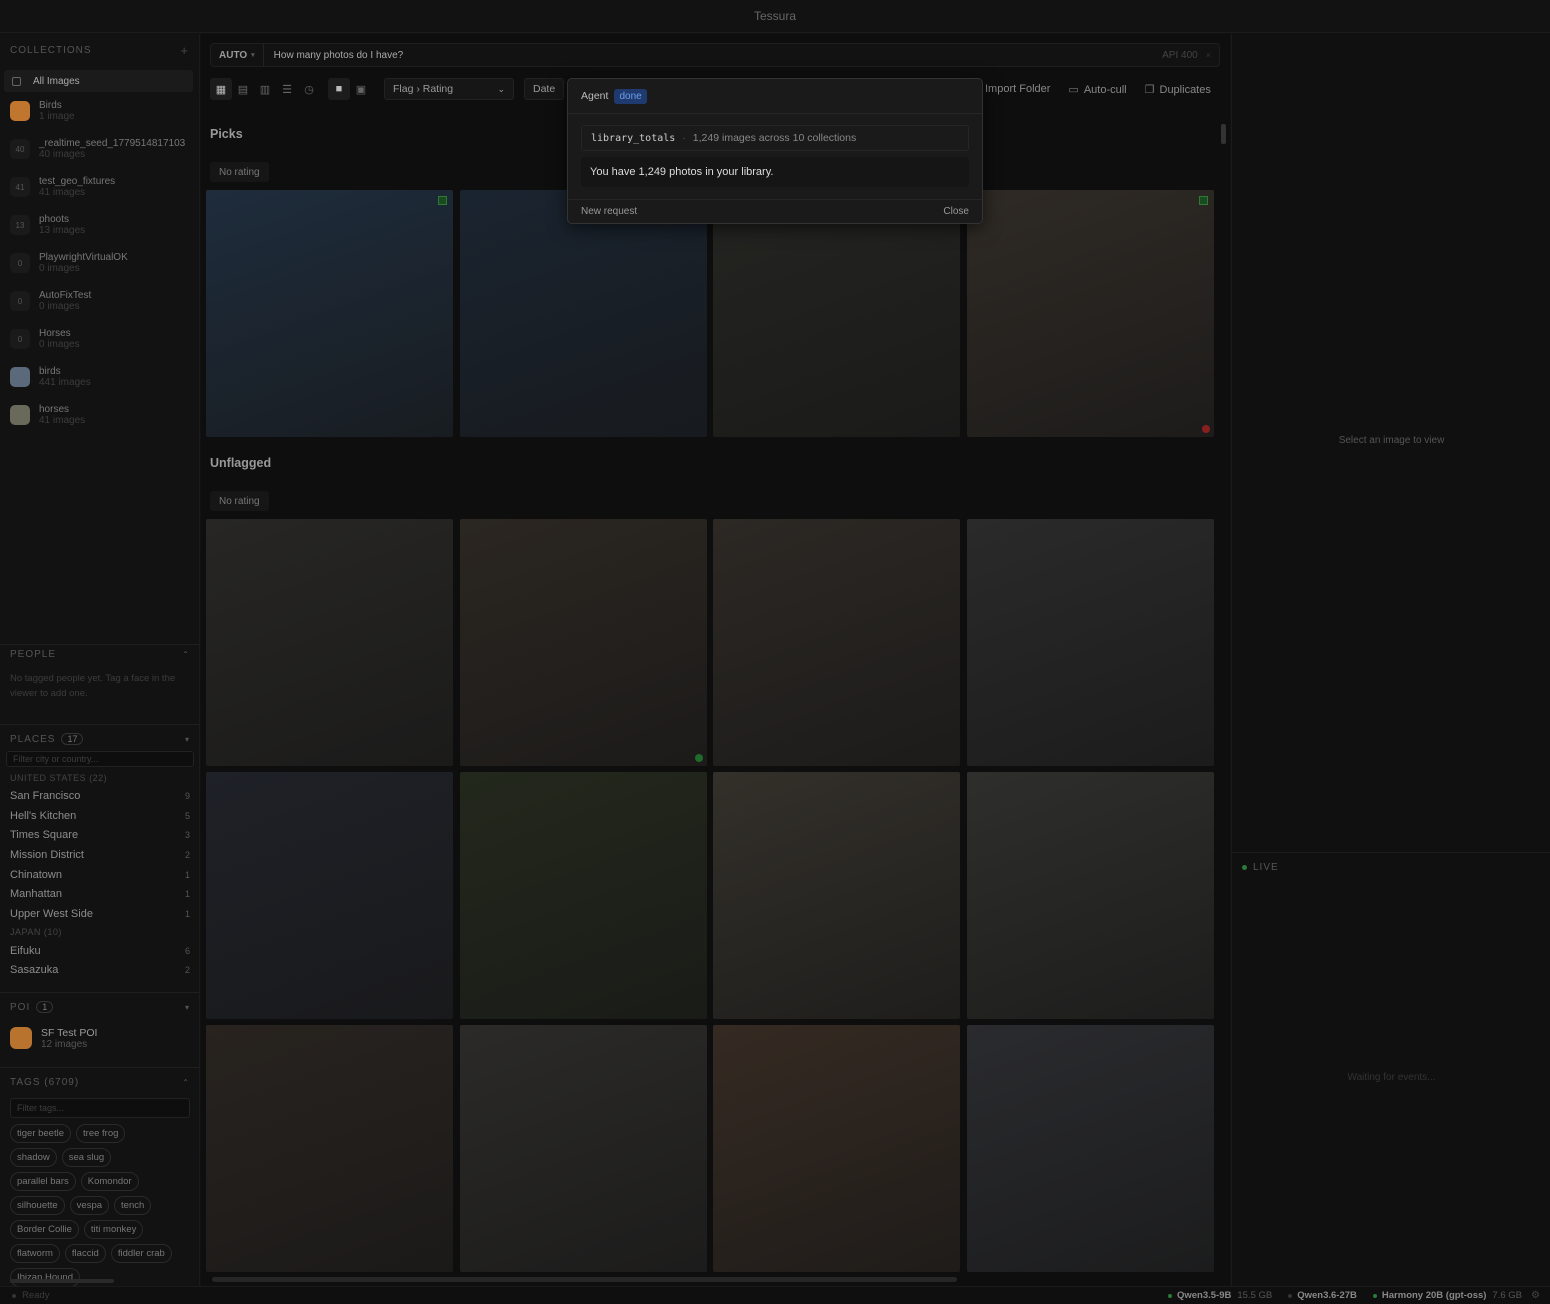  Describe the element at coordinates (34, 970) in the screenshot. I see `place-name: Sasazuka` at that location.